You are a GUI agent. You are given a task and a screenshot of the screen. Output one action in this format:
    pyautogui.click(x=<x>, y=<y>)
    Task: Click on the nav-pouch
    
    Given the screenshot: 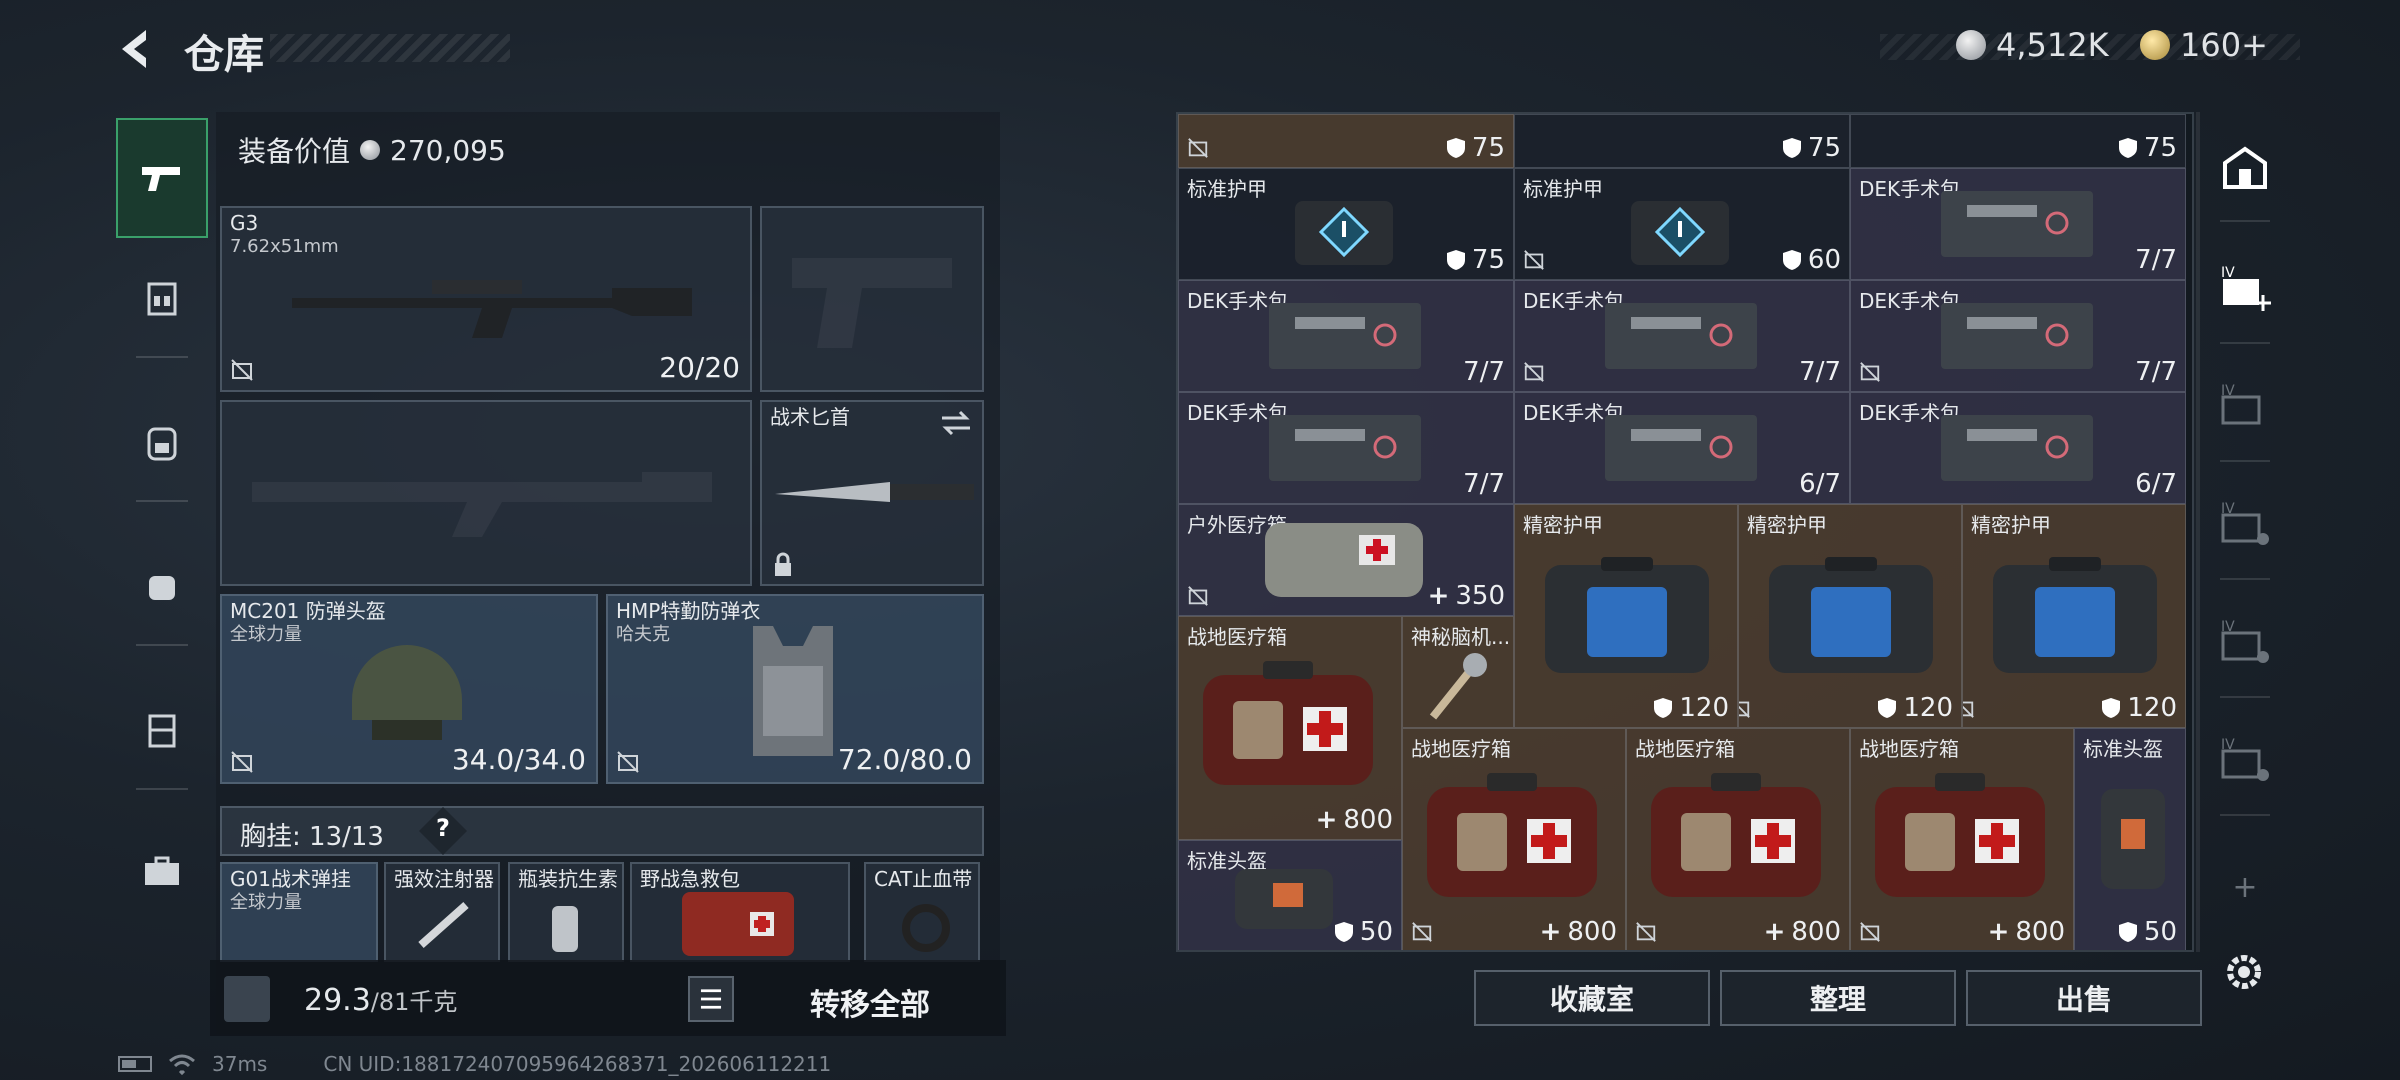 What is the action you would take?
    pyautogui.click(x=162, y=586)
    